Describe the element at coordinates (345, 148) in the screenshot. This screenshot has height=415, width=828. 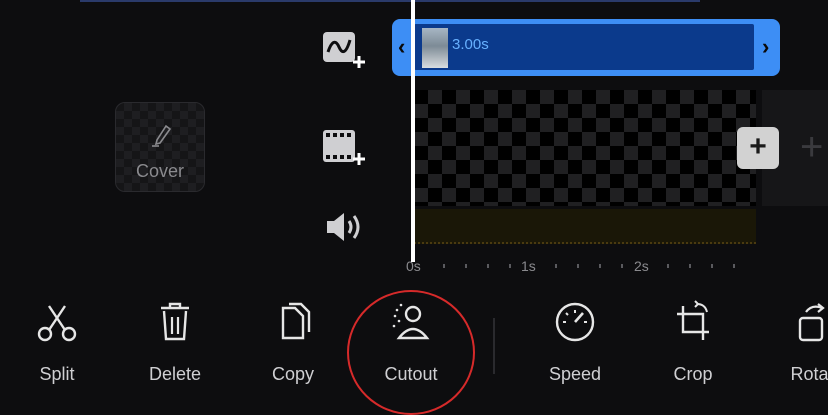
I see `add-video-icon` at that location.